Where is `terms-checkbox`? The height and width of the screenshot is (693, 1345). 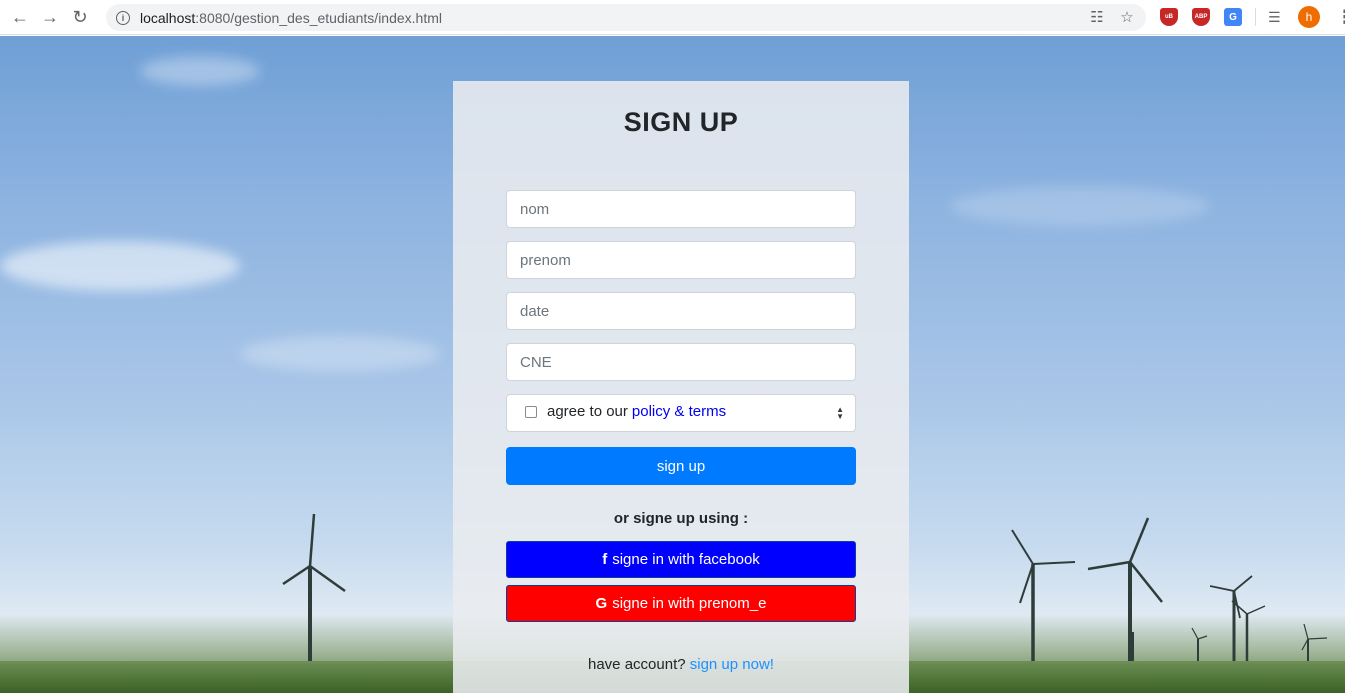 terms-checkbox is located at coordinates (531, 411).